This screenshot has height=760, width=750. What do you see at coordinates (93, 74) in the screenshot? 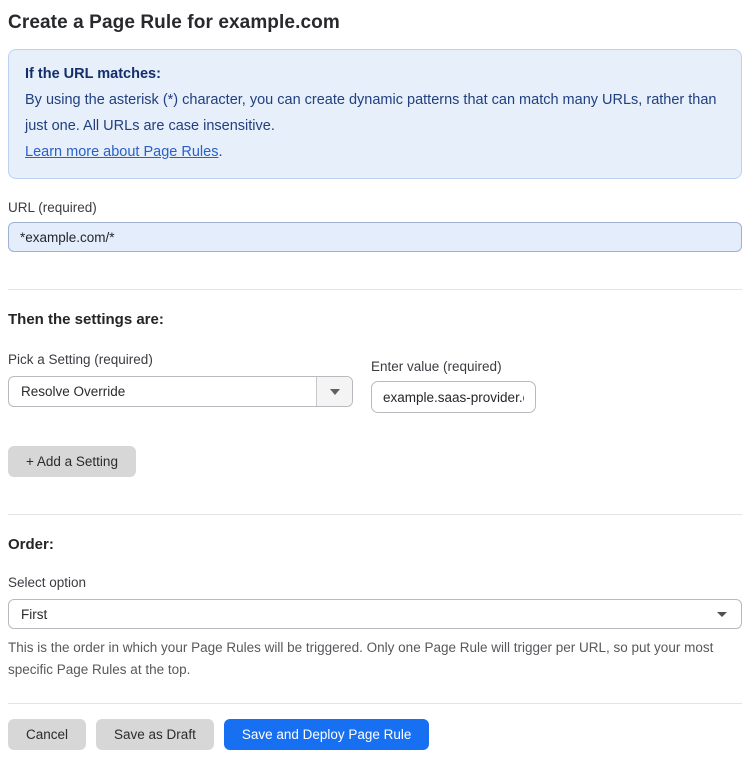
I see `info-box-heading: If the URL matches:` at bounding box center [93, 74].